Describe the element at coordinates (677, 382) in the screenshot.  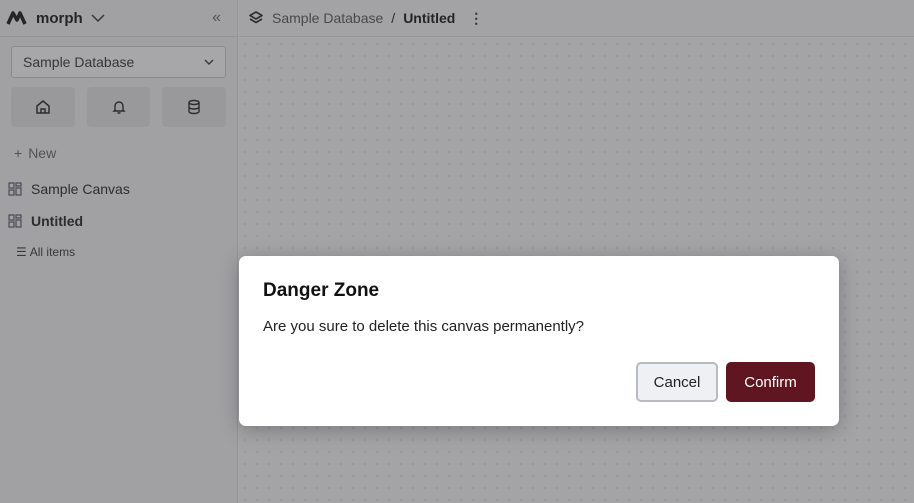
I see `cancel-button: Cancel` at that location.